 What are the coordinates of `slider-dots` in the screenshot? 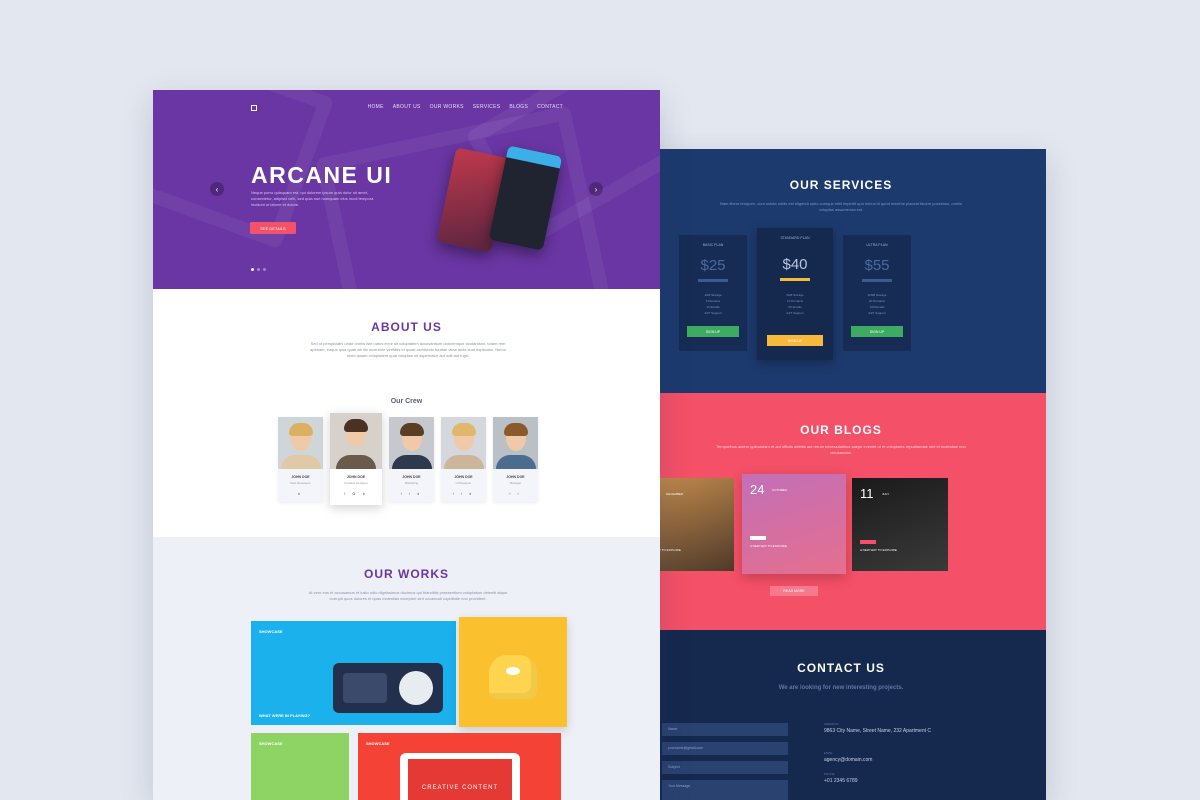 It's located at (258, 269).